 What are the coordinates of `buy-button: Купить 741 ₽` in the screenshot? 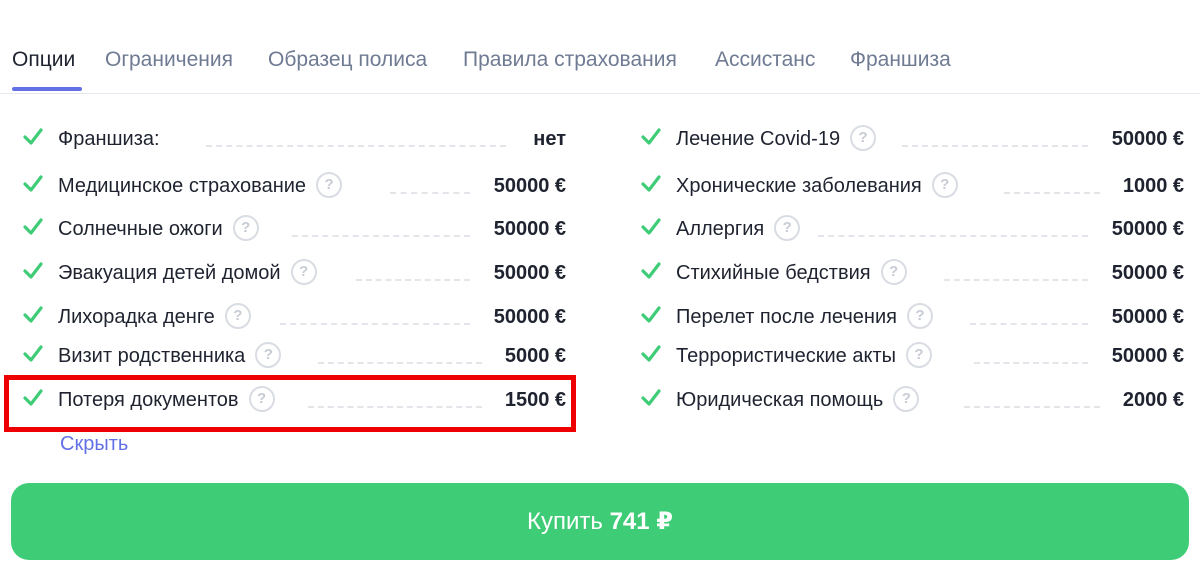 It's located at (600, 521).